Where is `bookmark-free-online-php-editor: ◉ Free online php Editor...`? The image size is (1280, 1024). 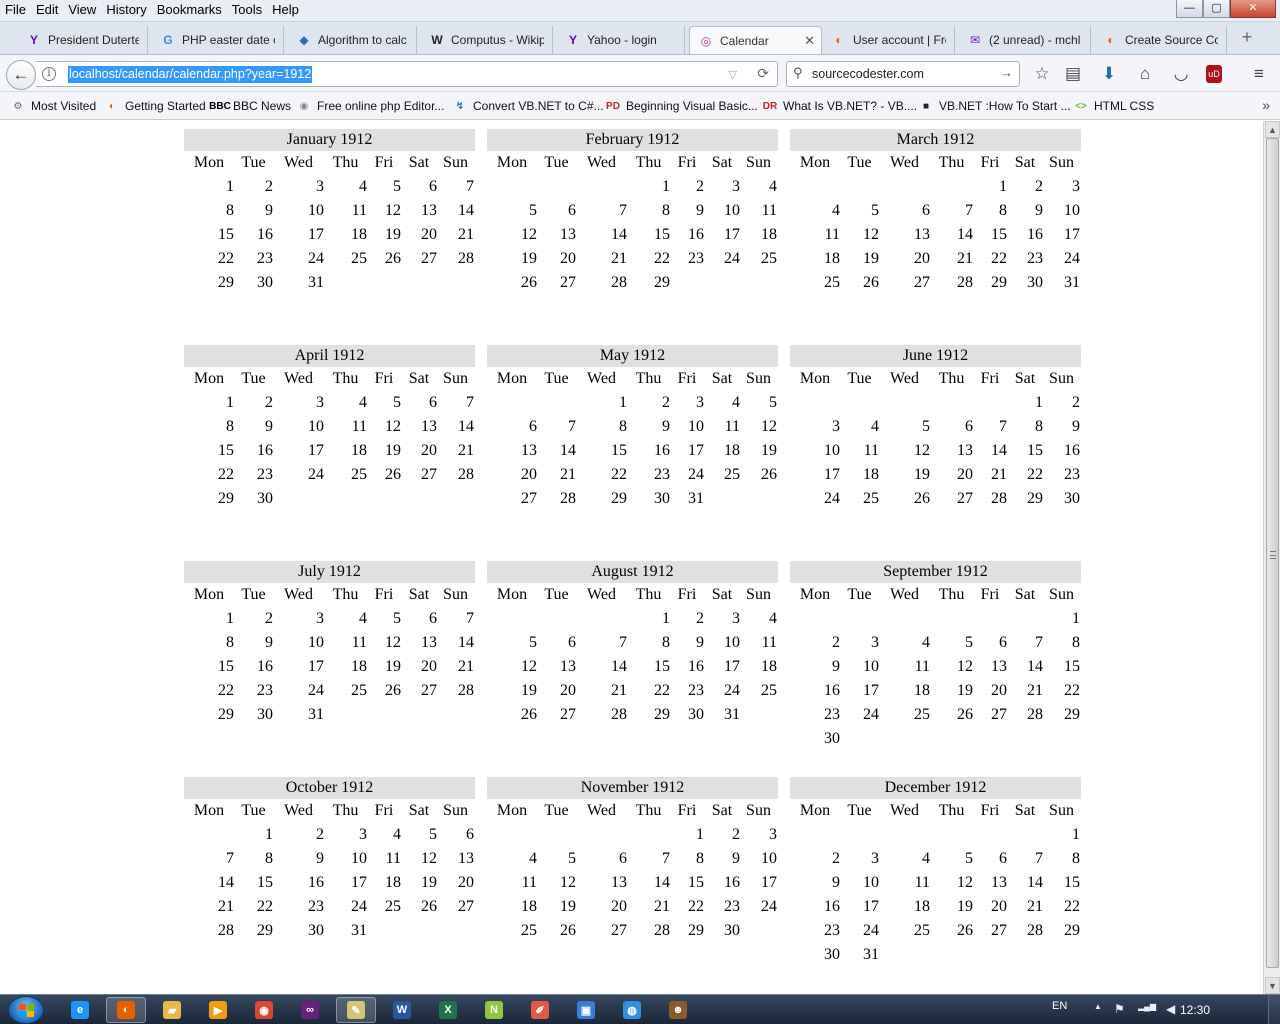 bookmark-free-online-php-editor: ◉ Free online php Editor... is located at coordinates (370, 106).